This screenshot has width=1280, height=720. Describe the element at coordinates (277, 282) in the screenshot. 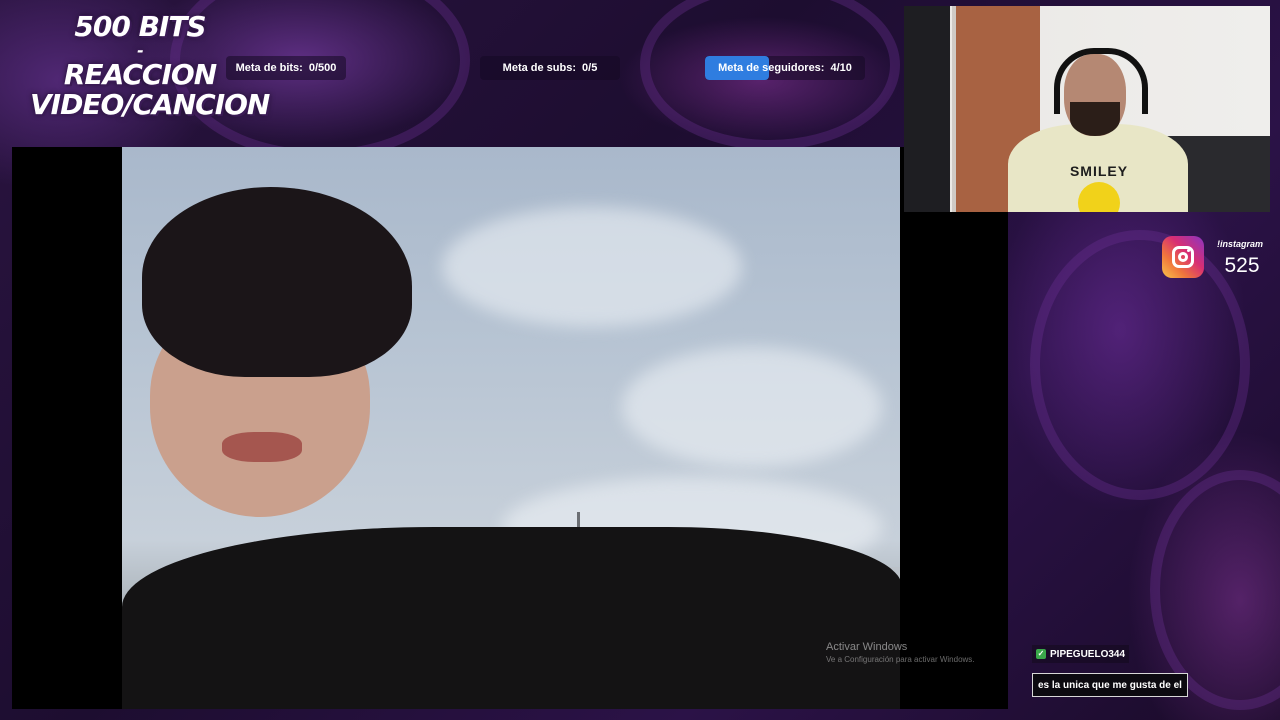

I see `video-person-hair` at that location.